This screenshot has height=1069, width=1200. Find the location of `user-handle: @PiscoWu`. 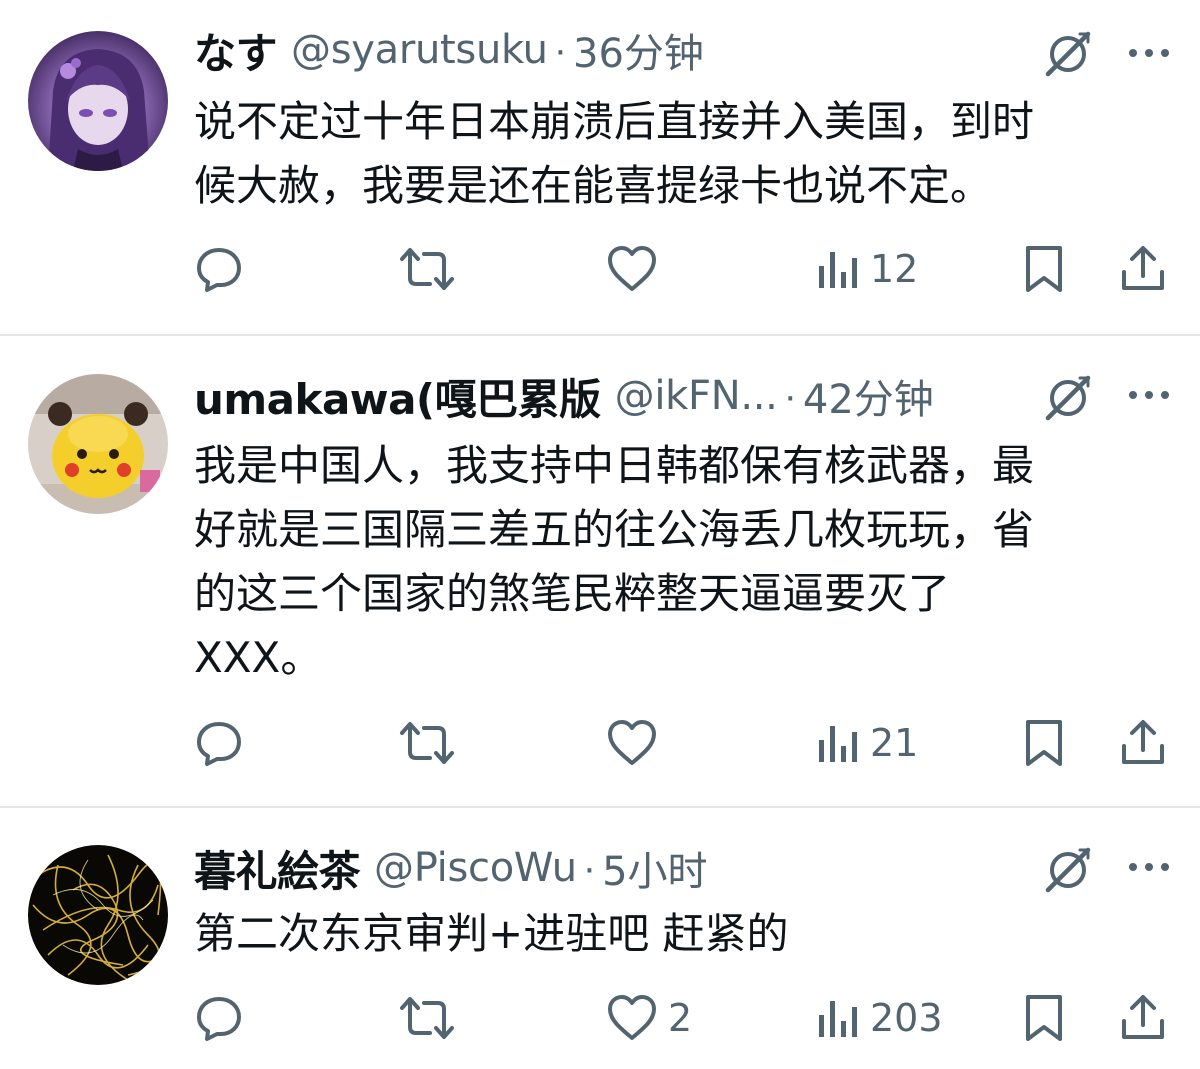

user-handle: @PiscoWu is located at coordinates (475, 868).